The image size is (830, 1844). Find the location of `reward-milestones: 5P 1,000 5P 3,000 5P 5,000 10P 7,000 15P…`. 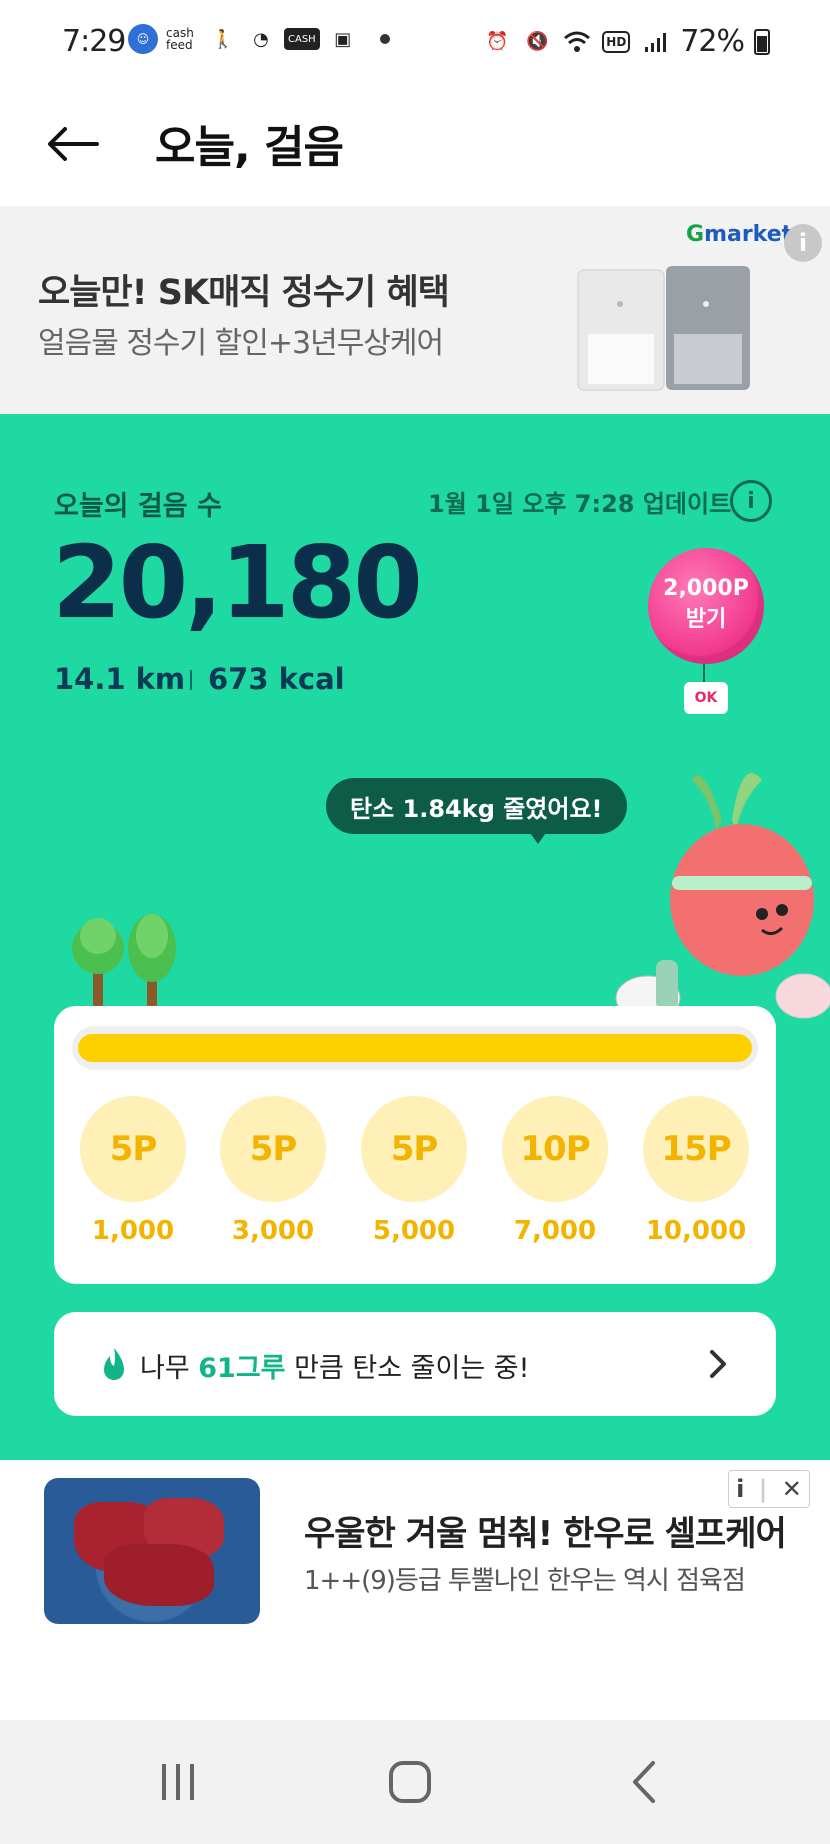

reward-milestones: 5P 1,000 5P 3,000 5P 5,000 10P 7,000 15P… is located at coordinates (415, 1181).